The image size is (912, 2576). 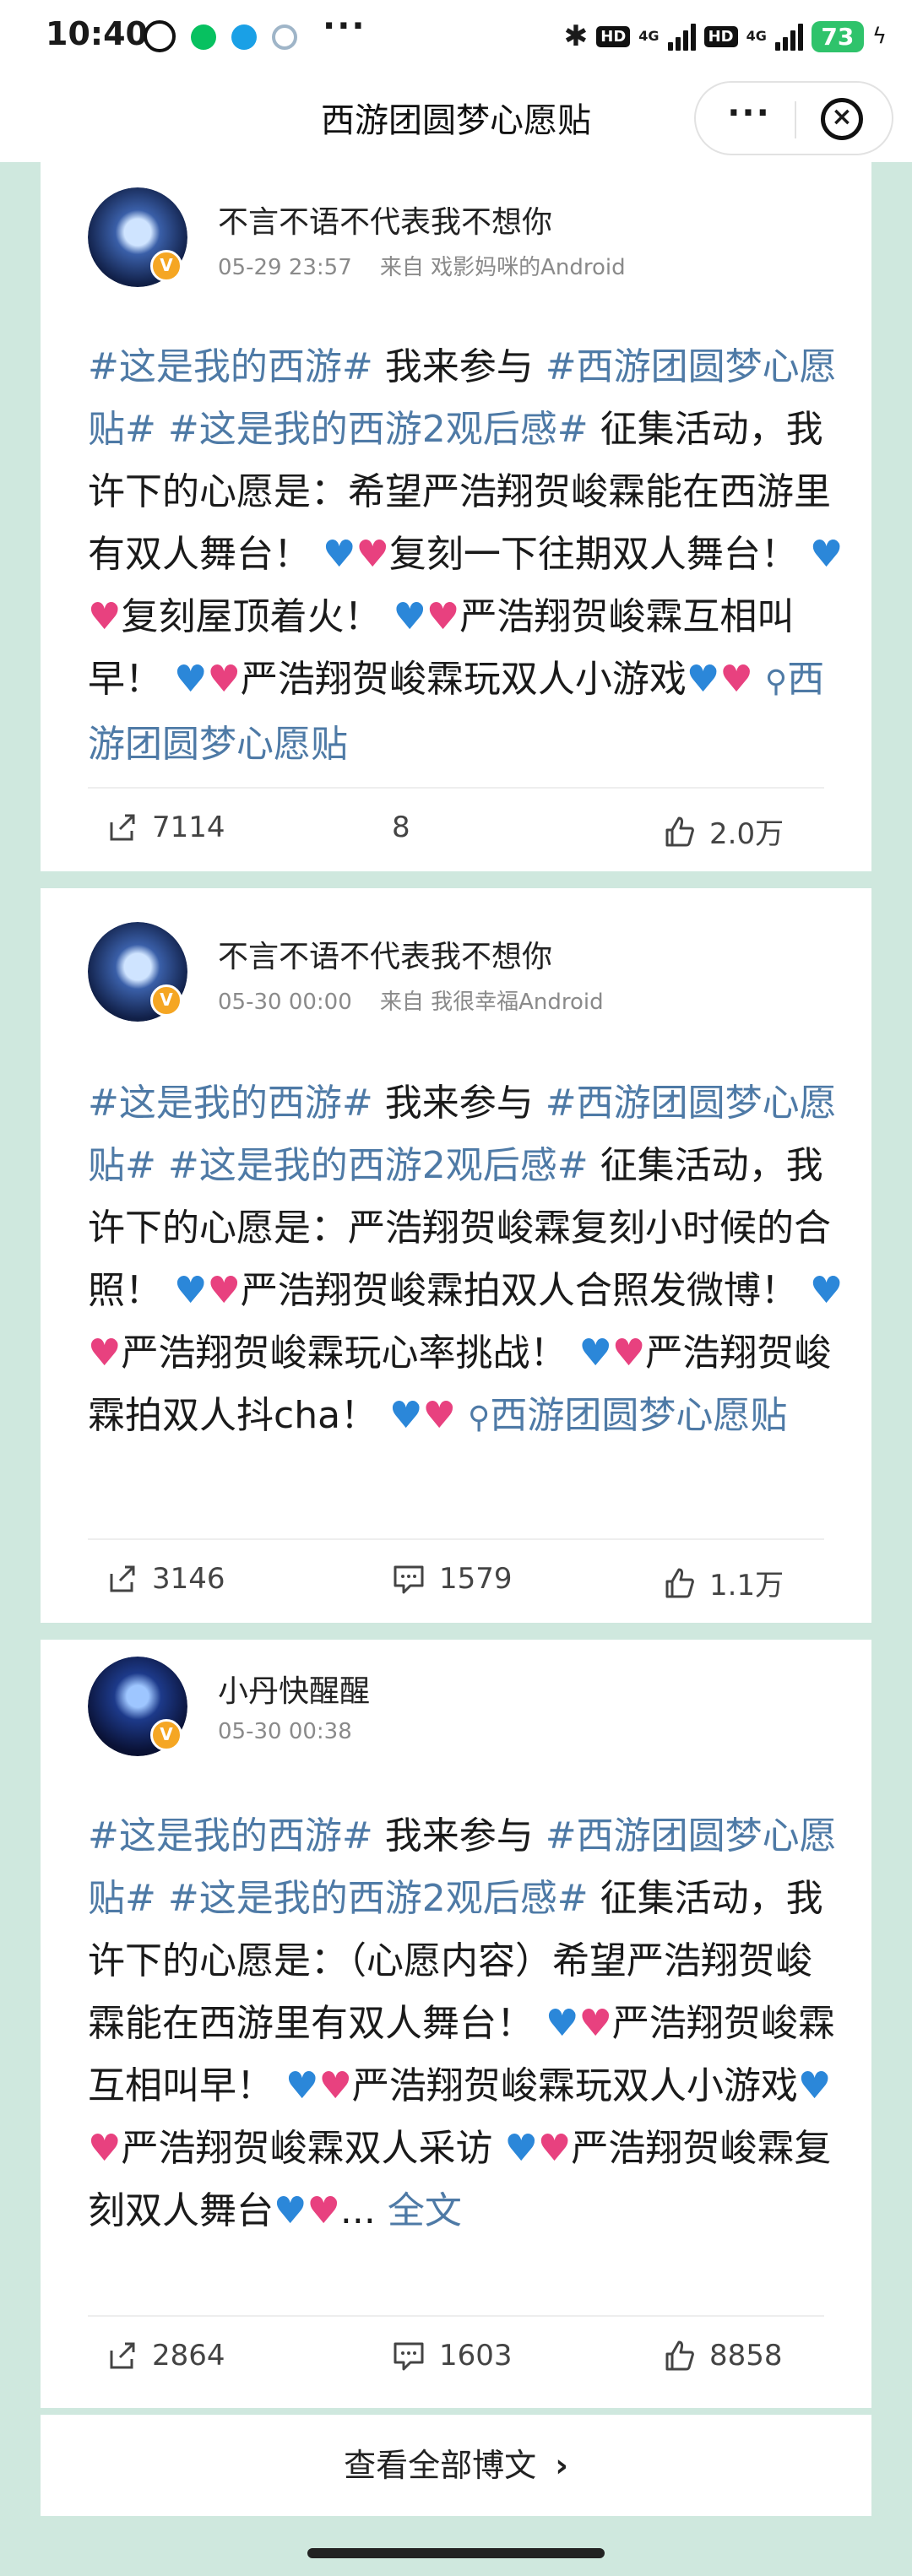 I want to click on charging-icon: ϟ, so click(x=879, y=36).